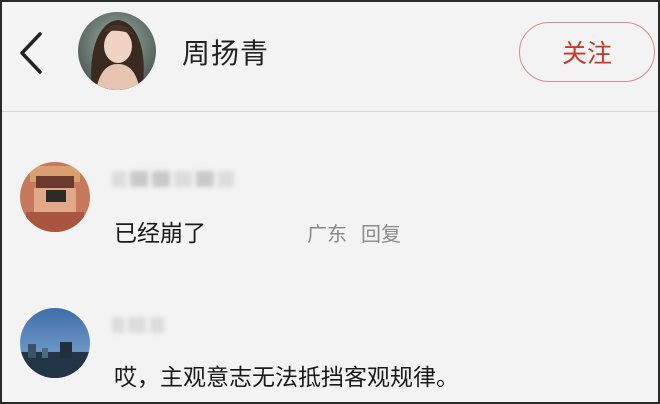 The width and height of the screenshot is (660, 404). What do you see at coordinates (354, 232) in the screenshot?
I see `comment-meta: 广东 回复` at bounding box center [354, 232].